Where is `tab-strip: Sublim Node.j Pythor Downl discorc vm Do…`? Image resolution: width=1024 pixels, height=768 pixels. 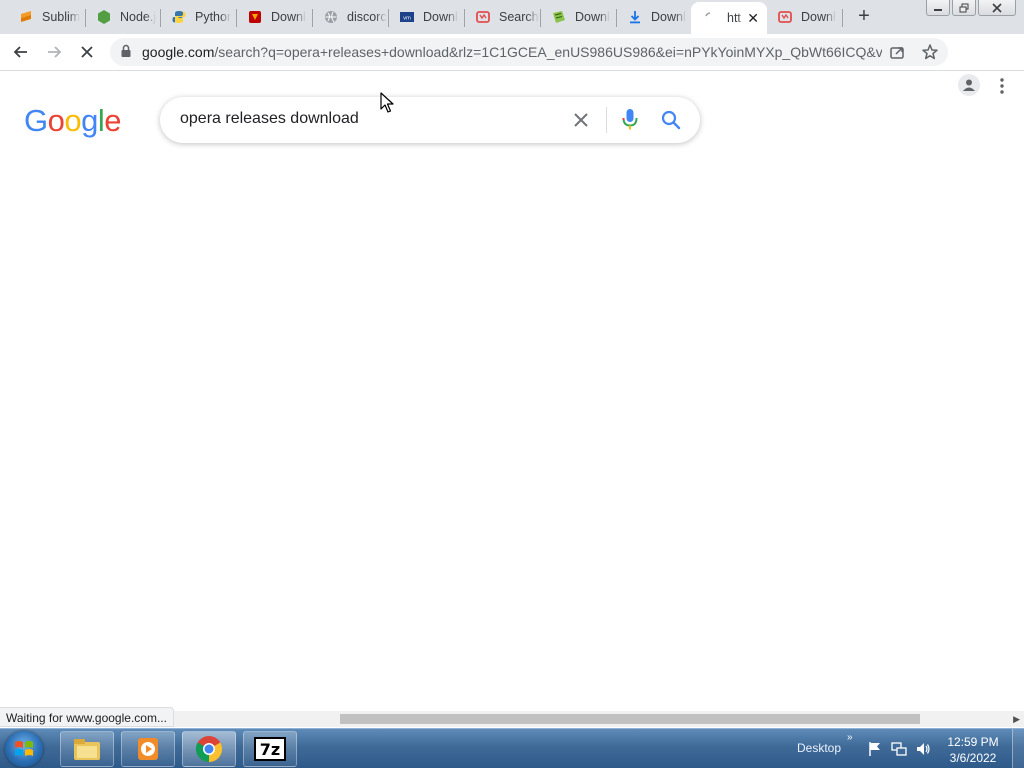
tab-strip: Sublim Node.j Pythor Downl discorc vm Do… is located at coordinates (512, 17).